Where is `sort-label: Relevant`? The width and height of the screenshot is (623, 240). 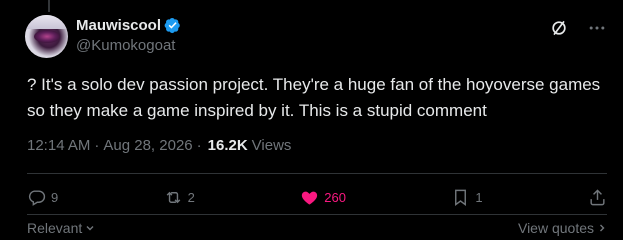 sort-label: Relevant is located at coordinates (55, 228).